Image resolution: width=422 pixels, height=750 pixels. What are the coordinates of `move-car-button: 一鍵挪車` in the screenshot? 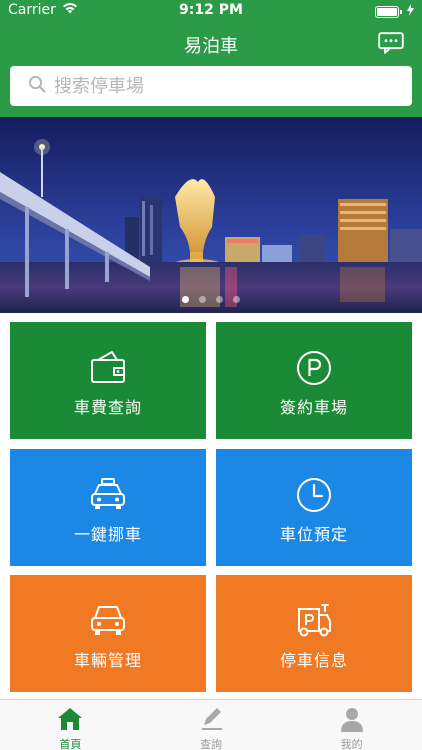 It's located at (108, 507).